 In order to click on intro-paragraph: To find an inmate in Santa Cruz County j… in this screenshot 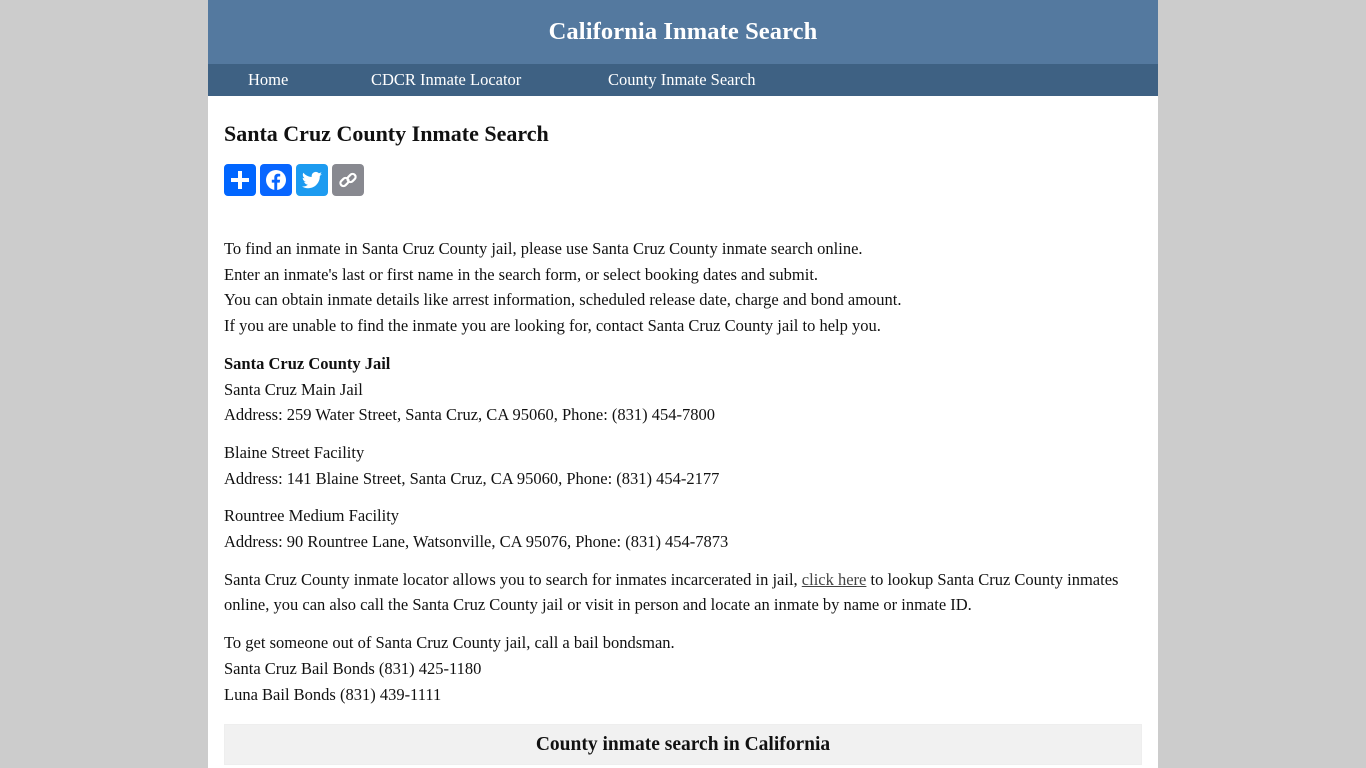, I will do `click(683, 287)`.